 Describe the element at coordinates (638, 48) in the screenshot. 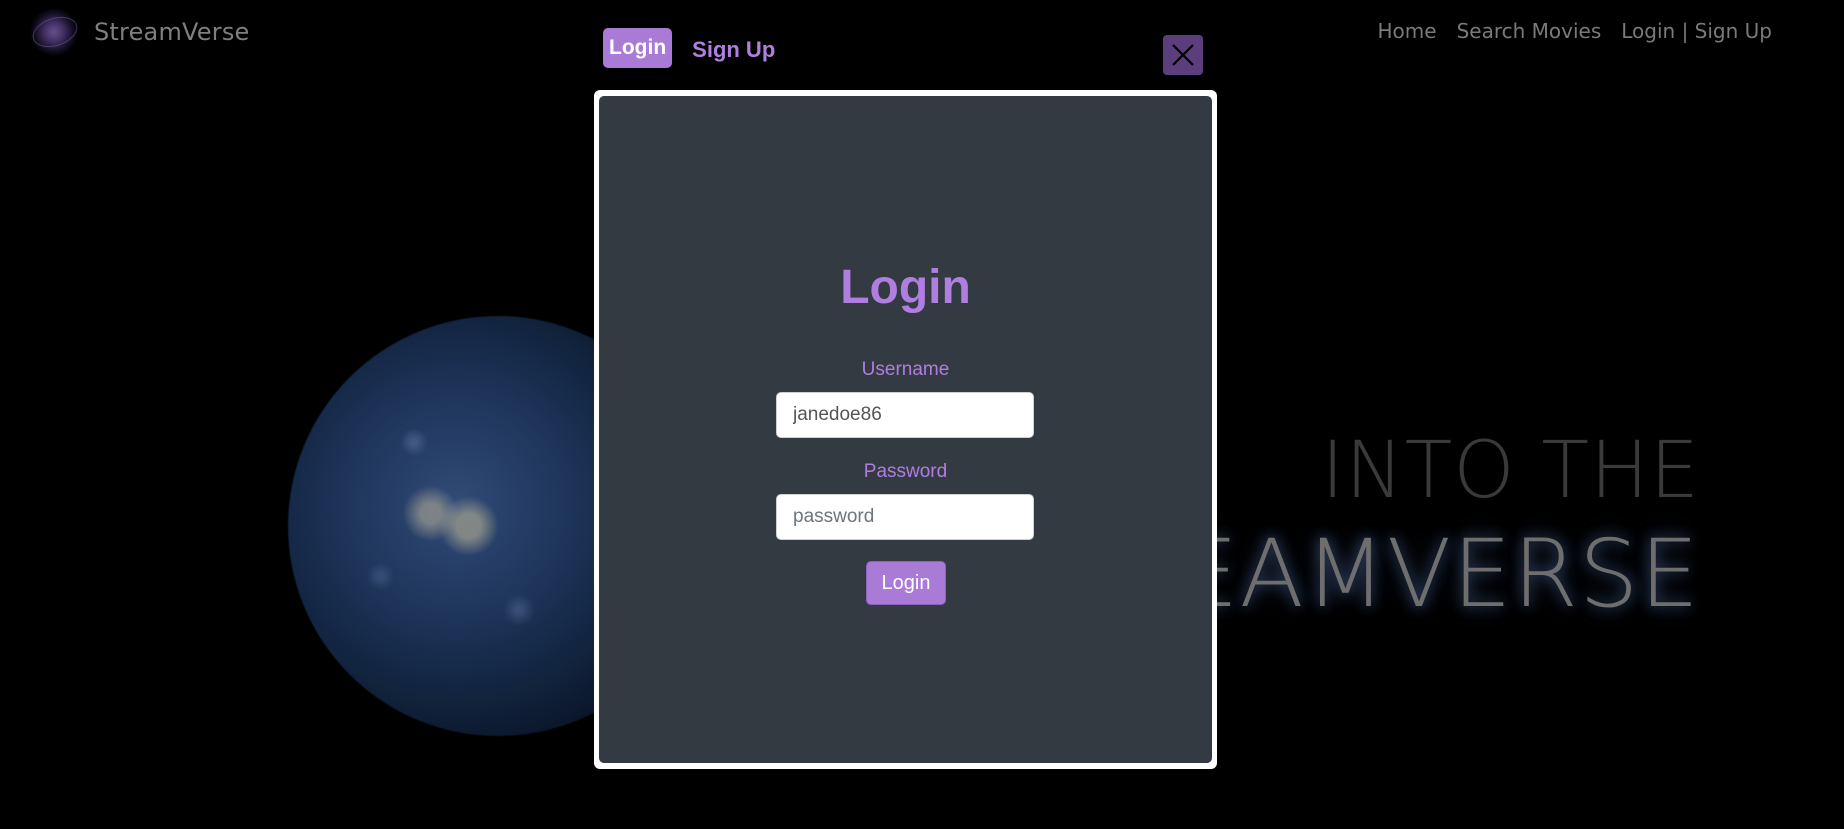

I see `tab-login: Login` at that location.